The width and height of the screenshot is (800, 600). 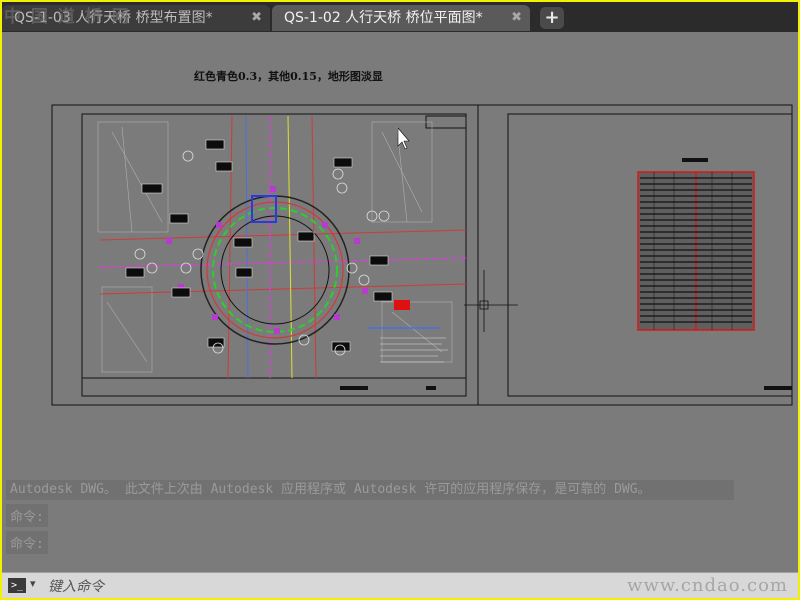 I want to click on pier-markers, so click(x=267, y=260).